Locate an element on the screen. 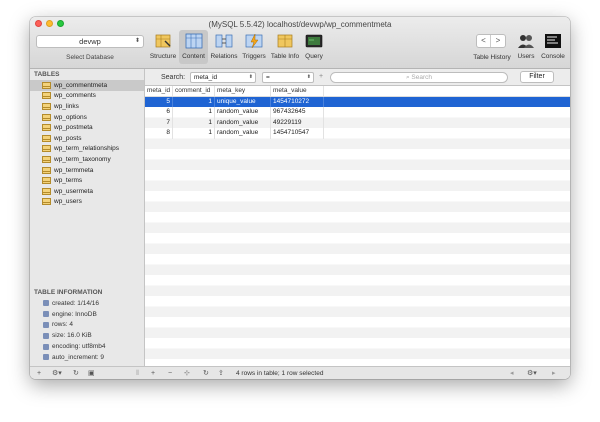 The width and height of the screenshot is (600, 422). users-button: Users is located at coordinates (526, 45).